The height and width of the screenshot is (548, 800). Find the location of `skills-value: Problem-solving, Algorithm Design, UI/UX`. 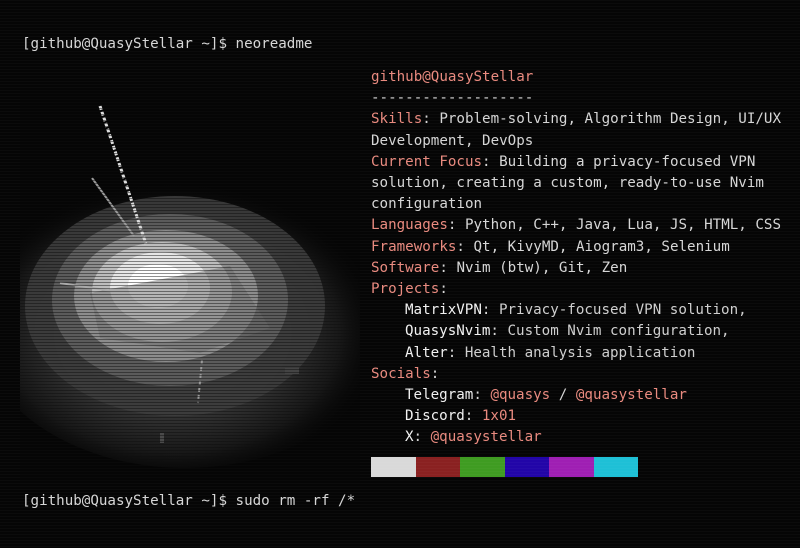

skills-value: Problem-solving, Algorithm Design, UI/UX is located at coordinates (610, 119).